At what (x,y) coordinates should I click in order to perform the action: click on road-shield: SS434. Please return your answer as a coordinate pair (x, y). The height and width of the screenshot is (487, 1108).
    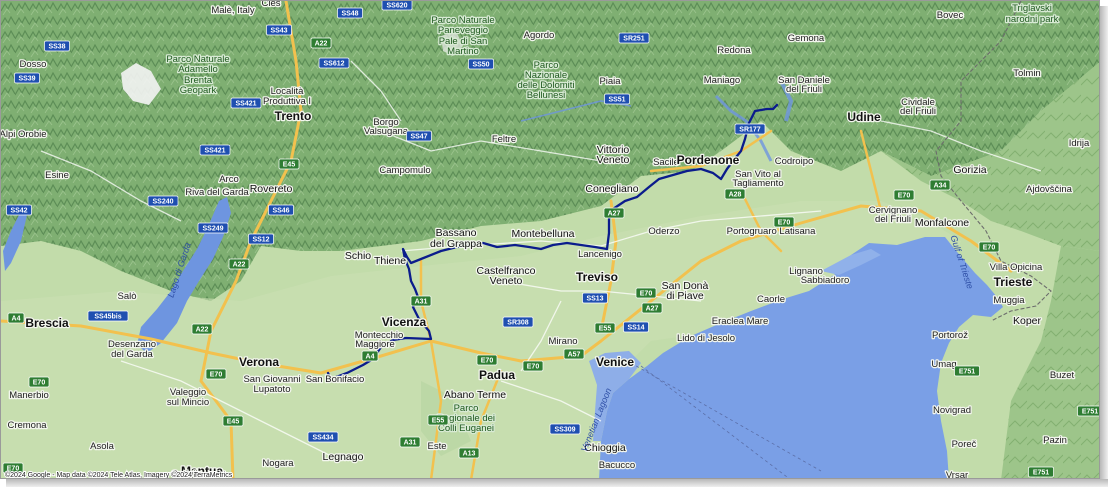
    Looking at the image, I should click on (323, 437).